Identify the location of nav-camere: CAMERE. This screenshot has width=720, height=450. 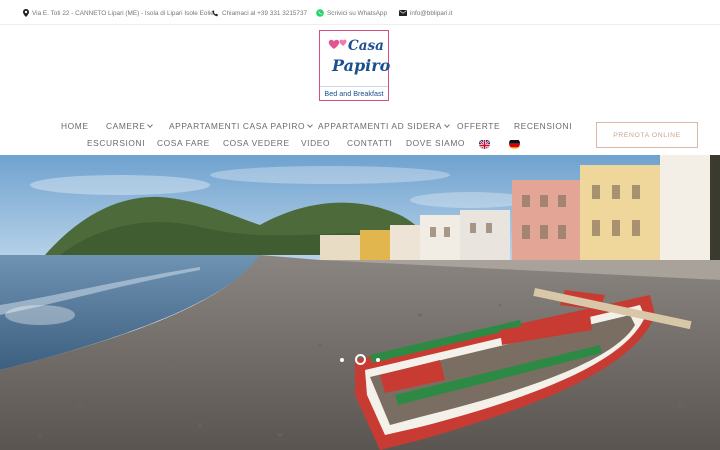
(130, 126).